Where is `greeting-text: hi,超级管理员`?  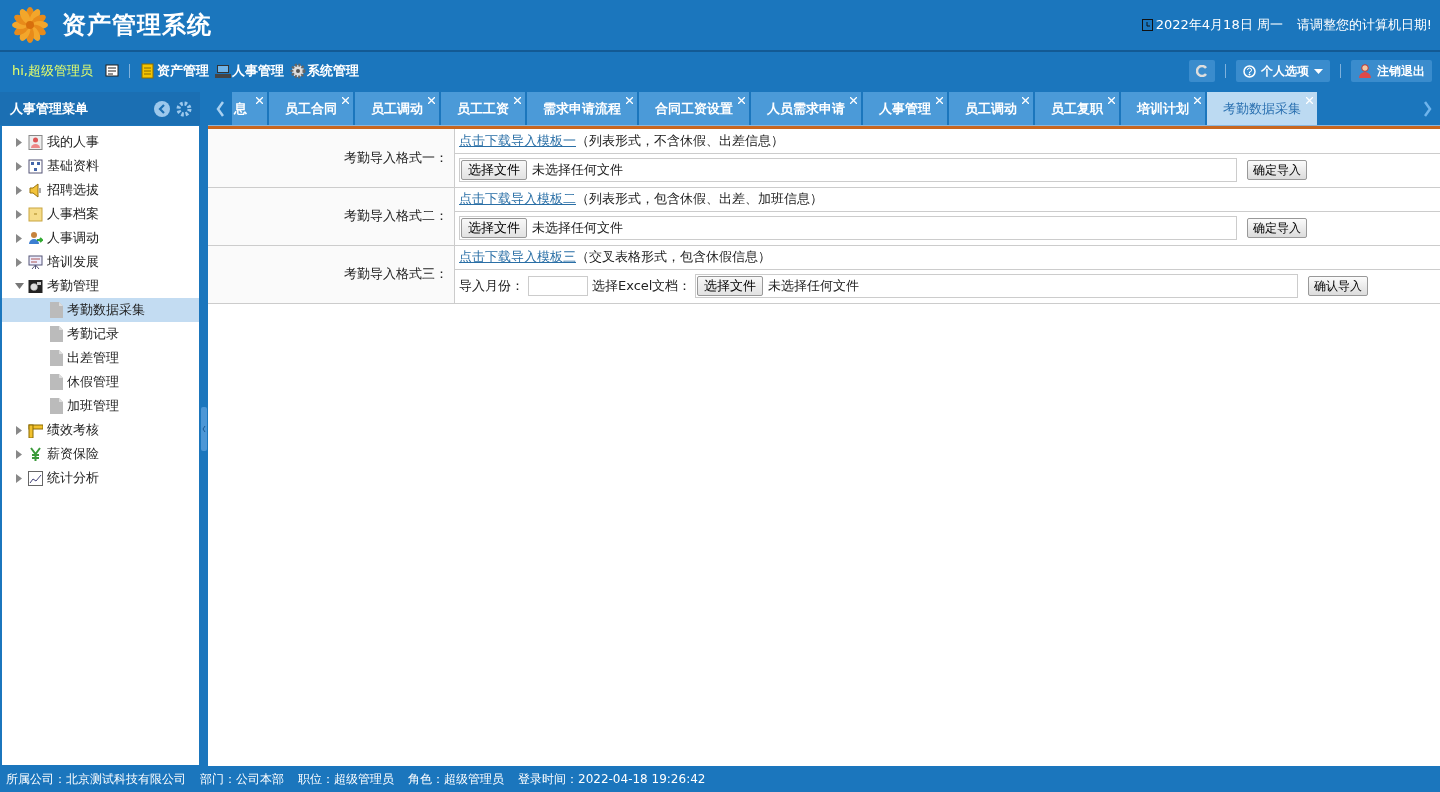 greeting-text: hi,超级管理员 is located at coordinates (52, 71).